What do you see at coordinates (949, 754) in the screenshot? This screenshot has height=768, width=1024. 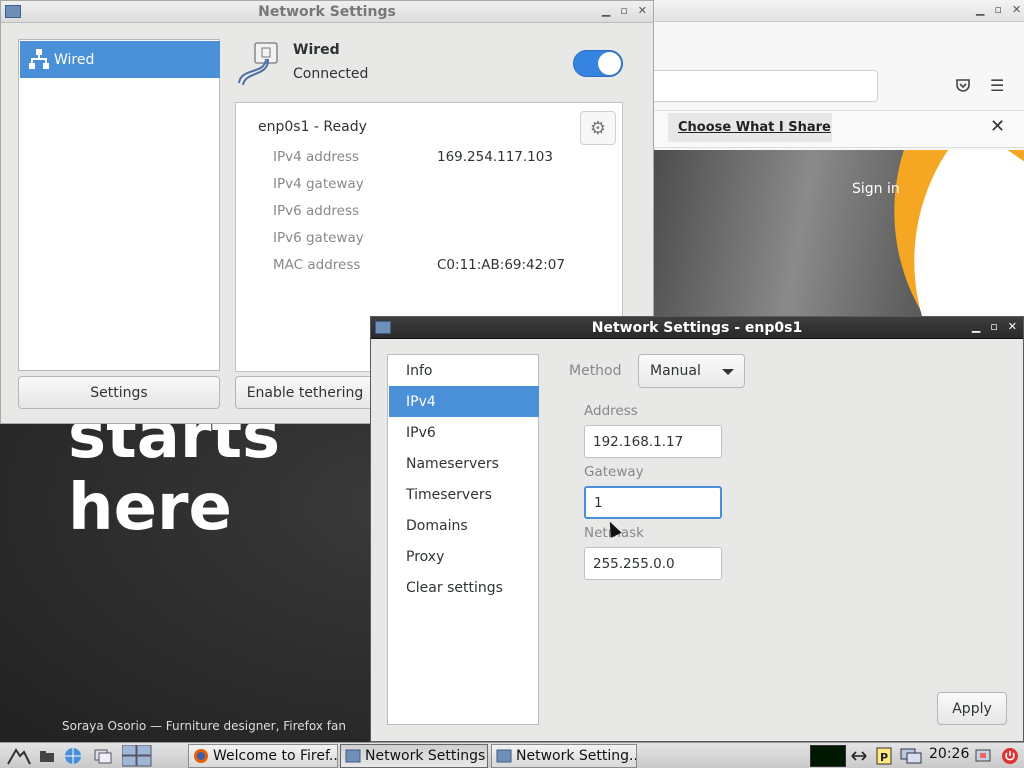 I see `clock: 20:26` at bounding box center [949, 754].